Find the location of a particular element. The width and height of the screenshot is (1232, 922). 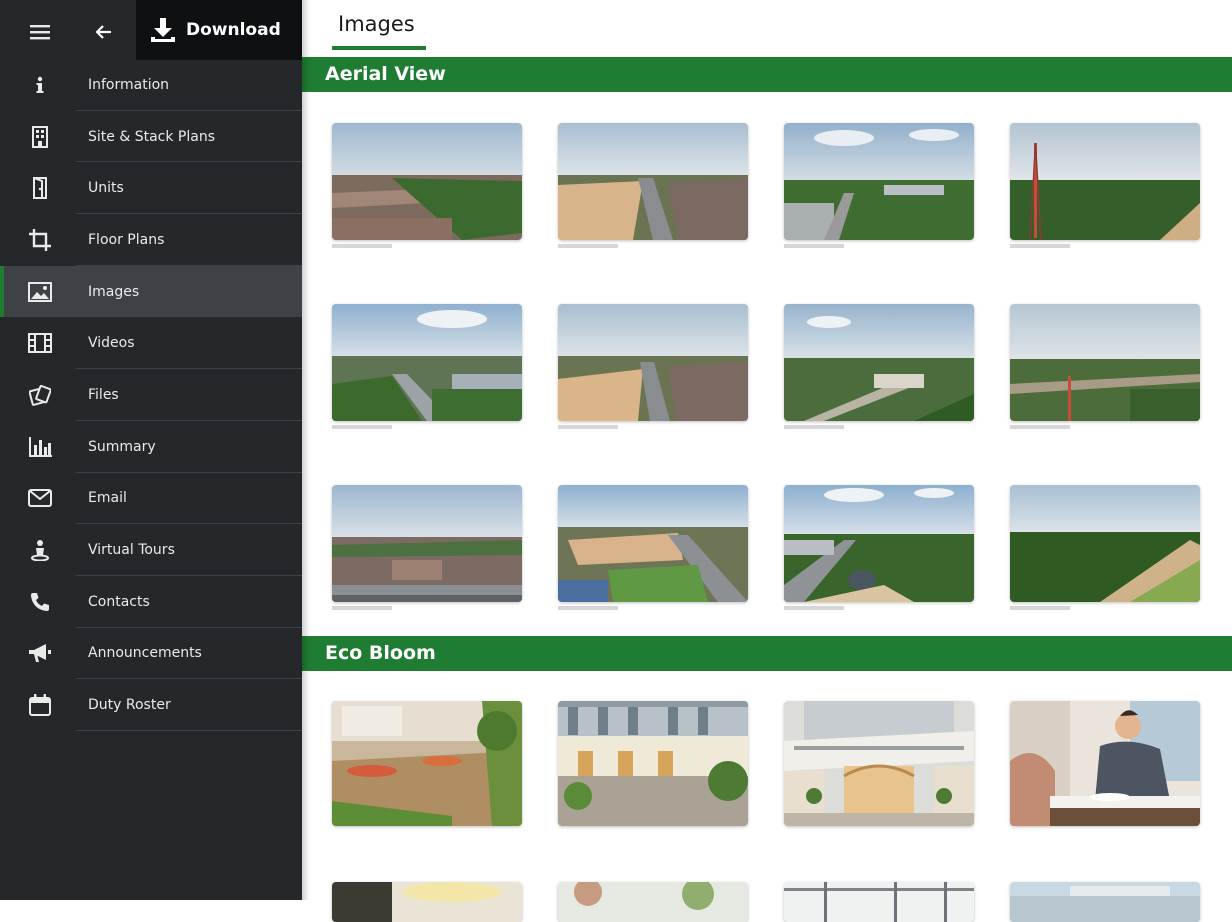

sidebar-item-label: Videos is located at coordinates (111, 343).